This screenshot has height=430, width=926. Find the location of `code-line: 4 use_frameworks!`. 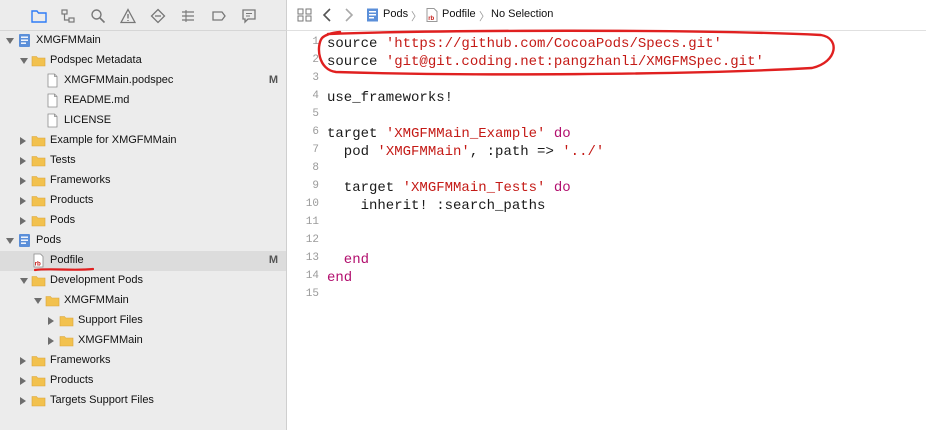

code-line: 4 use_frameworks! is located at coordinates (606, 98).